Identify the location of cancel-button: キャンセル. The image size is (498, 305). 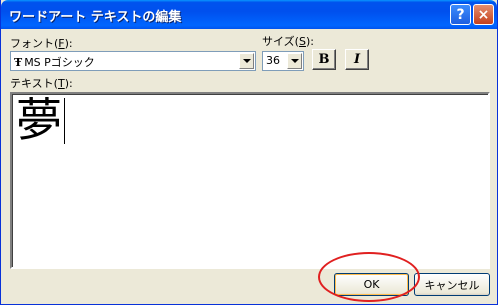
(452, 284).